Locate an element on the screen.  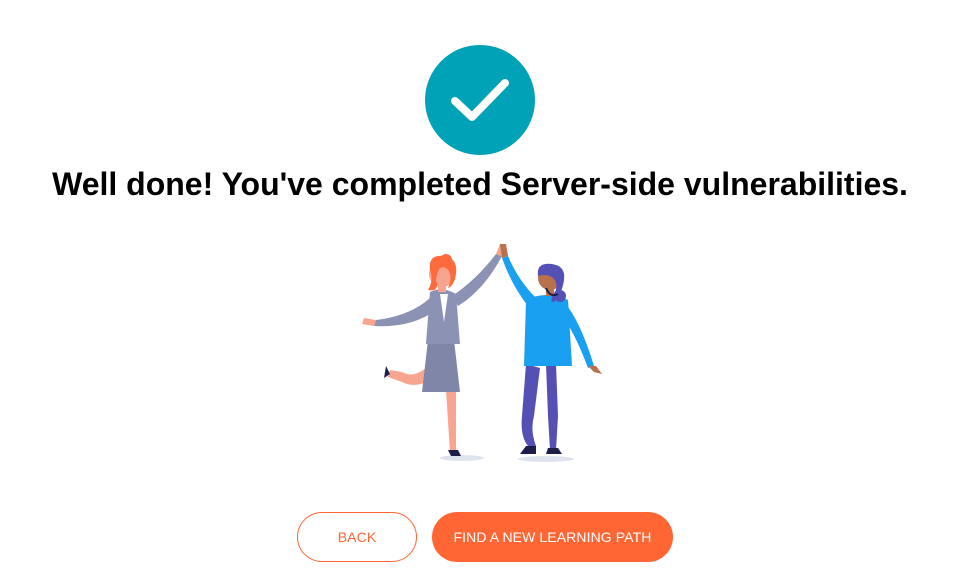
find-learning-path-button: FIND A NEW LEARNING PATH is located at coordinates (552, 537).